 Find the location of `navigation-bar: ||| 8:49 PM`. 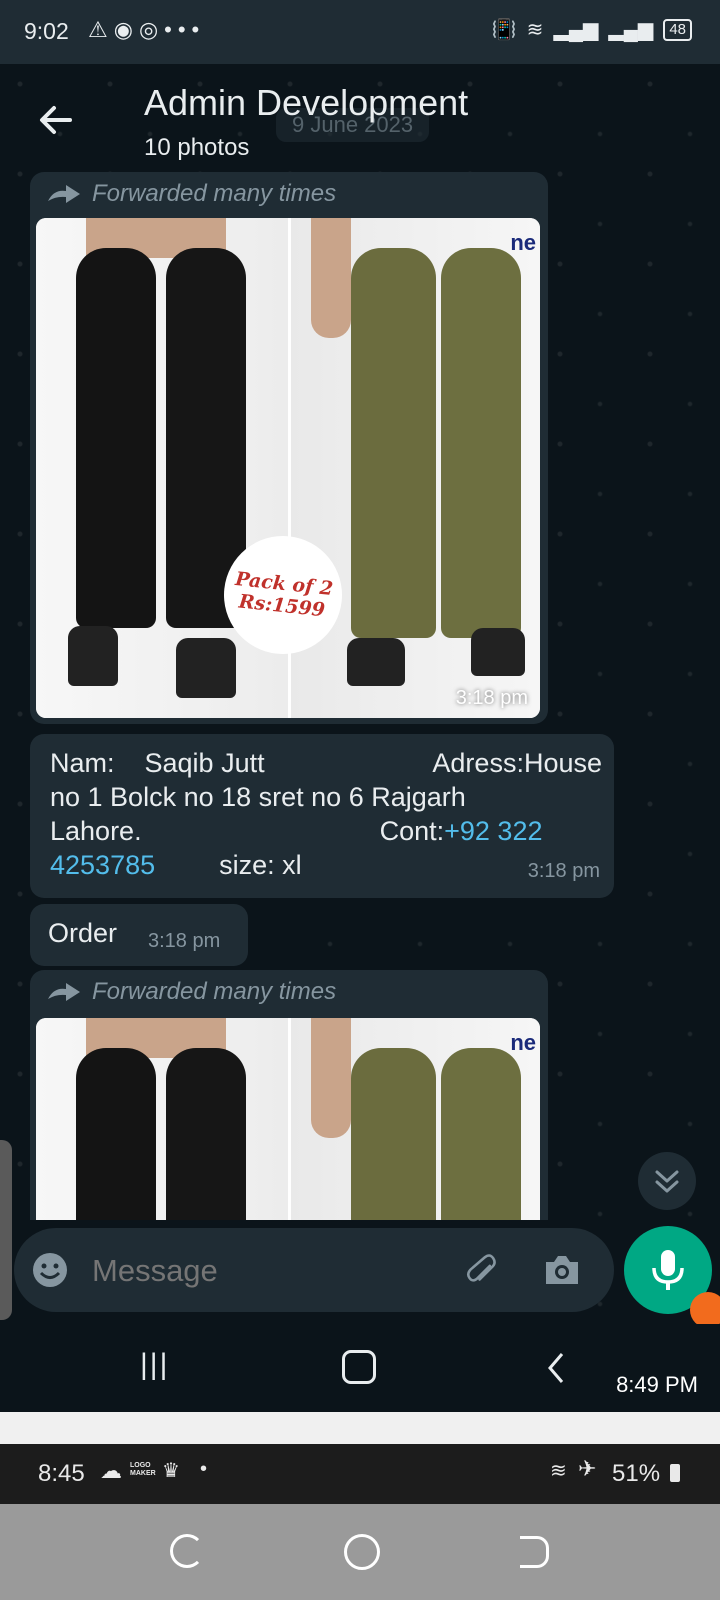

navigation-bar: ||| 8:49 PM is located at coordinates (360, 1368).